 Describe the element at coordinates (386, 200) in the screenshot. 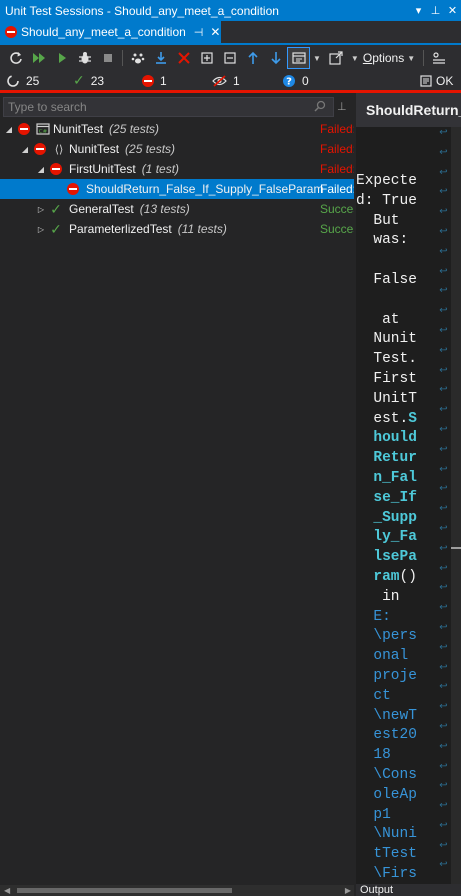

I see `output-line: d: True` at that location.